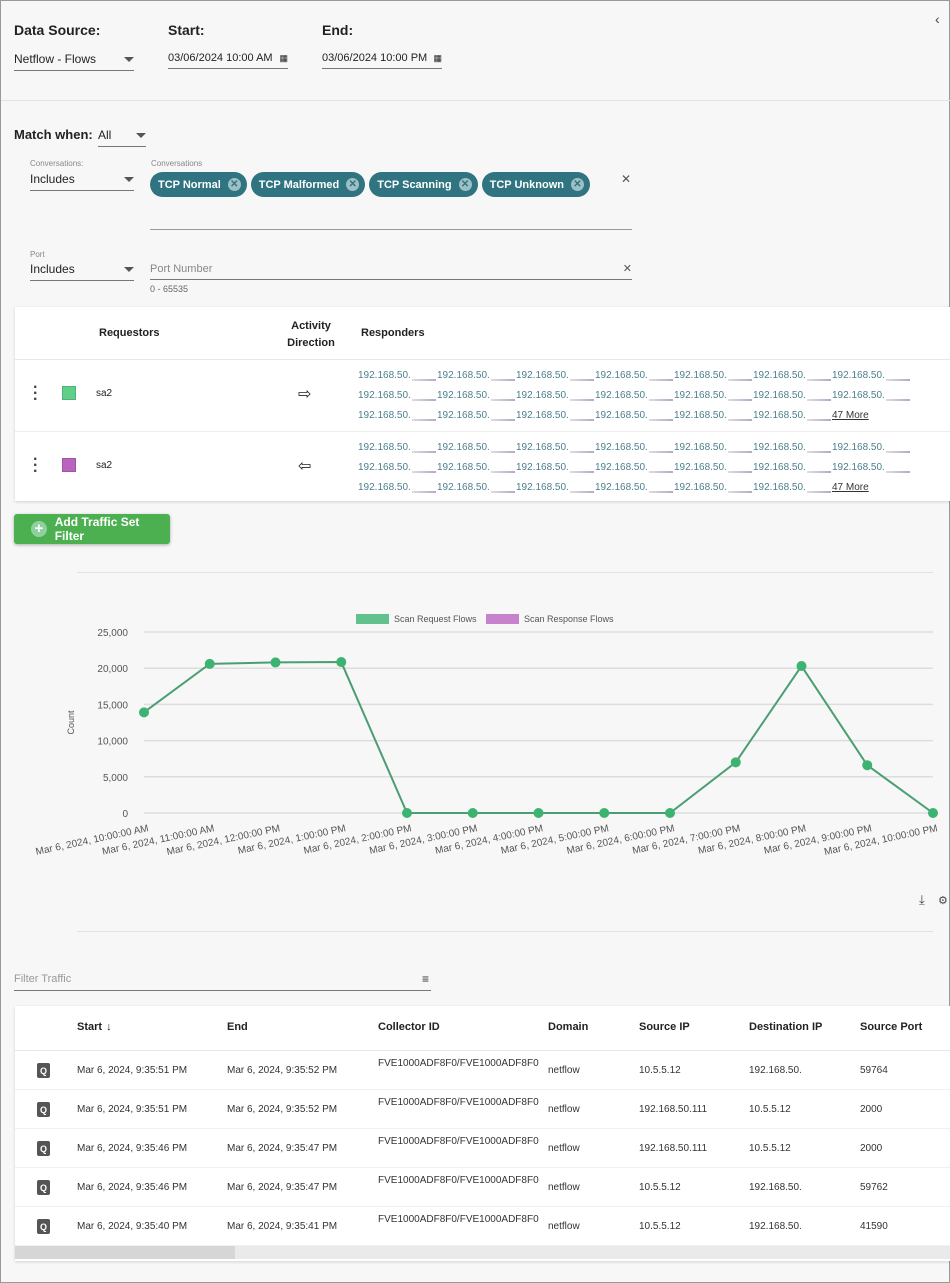 The height and width of the screenshot is (1283, 950). What do you see at coordinates (94, 1027) in the screenshot?
I see `column-header: Start ↓` at bounding box center [94, 1027].